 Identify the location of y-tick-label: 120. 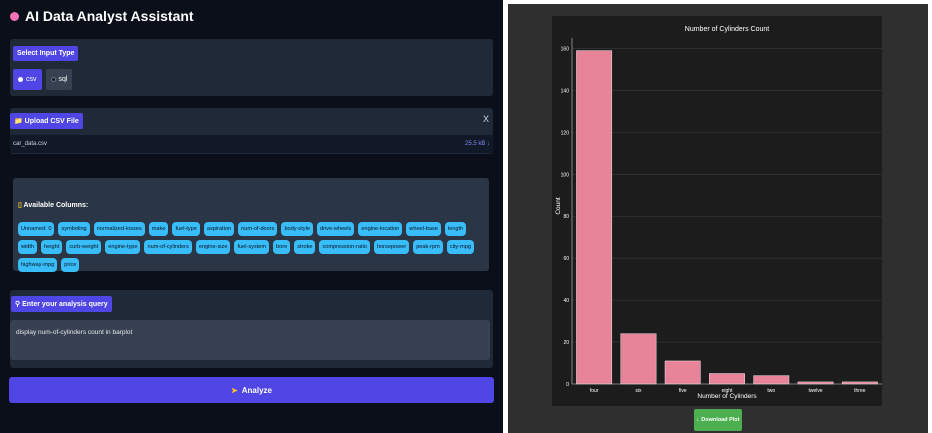
(565, 133).